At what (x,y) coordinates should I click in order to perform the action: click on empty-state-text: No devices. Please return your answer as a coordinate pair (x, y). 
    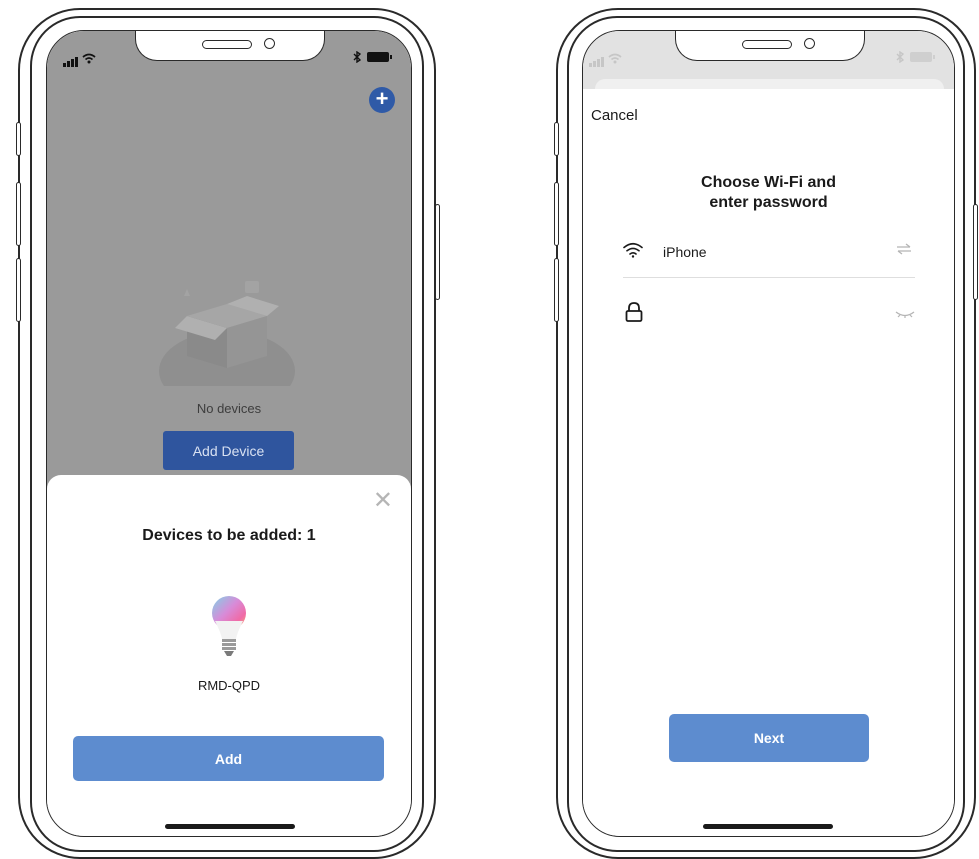
    Looking at the image, I should click on (229, 408).